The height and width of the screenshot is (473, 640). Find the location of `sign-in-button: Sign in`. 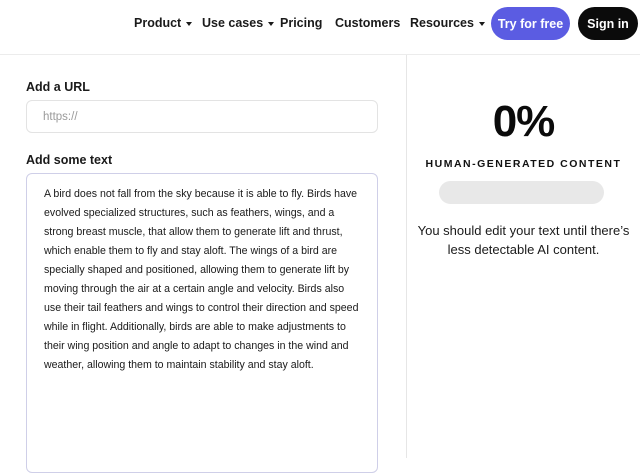

sign-in-button: Sign in is located at coordinates (608, 23).